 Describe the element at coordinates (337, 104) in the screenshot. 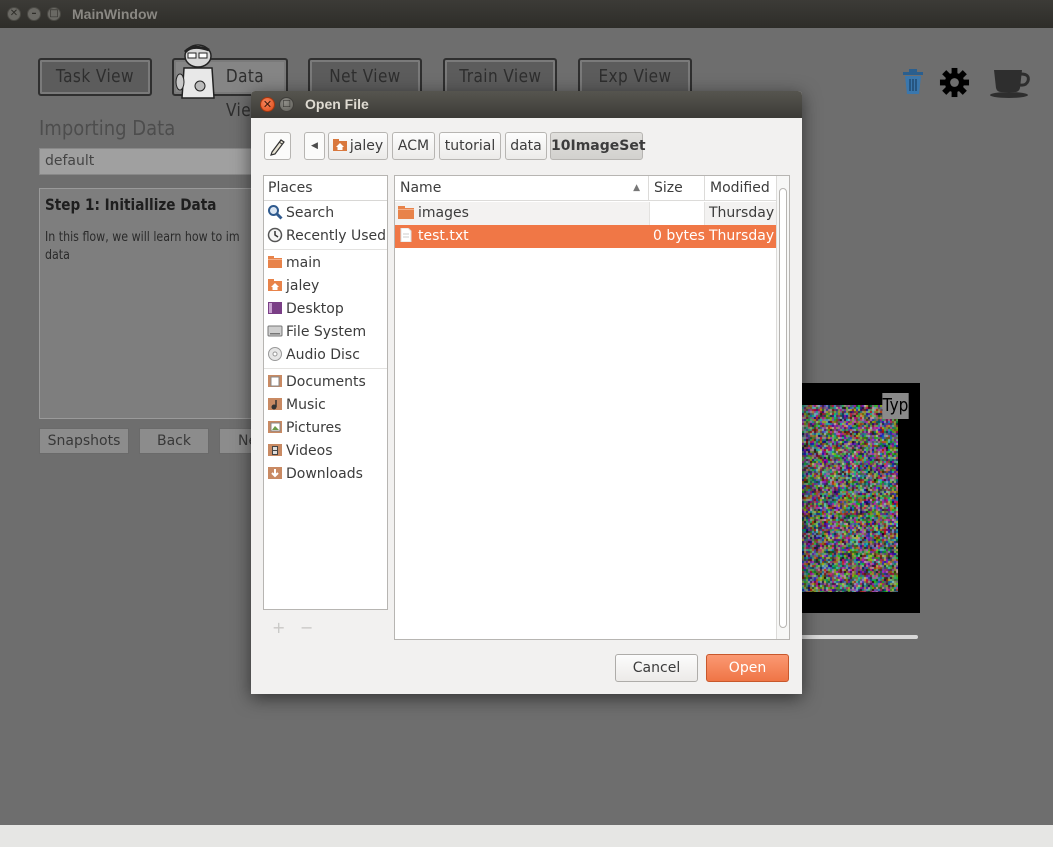

I see `dialog-title: Open File` at that location.